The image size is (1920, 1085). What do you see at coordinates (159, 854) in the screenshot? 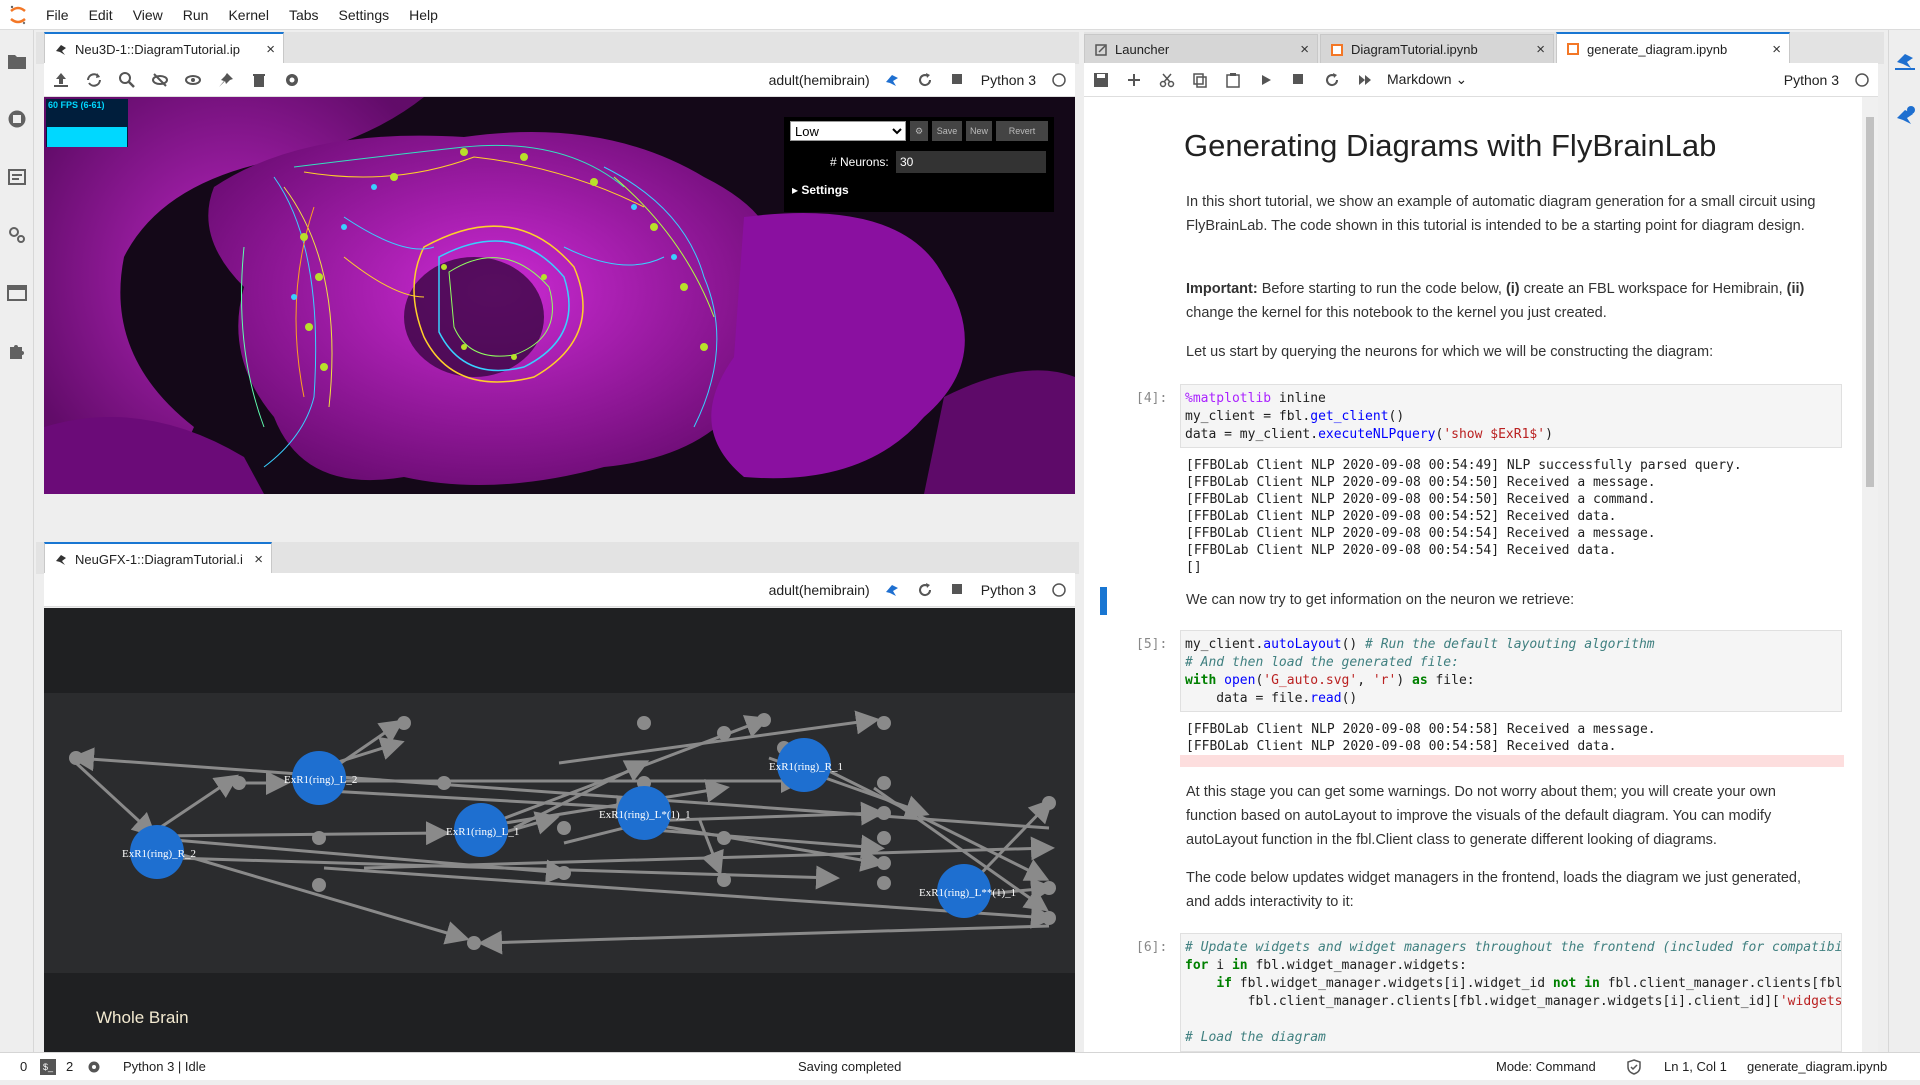
I see `node-label: ExR1(ring)_R_2` at bounding box center [159, 854].